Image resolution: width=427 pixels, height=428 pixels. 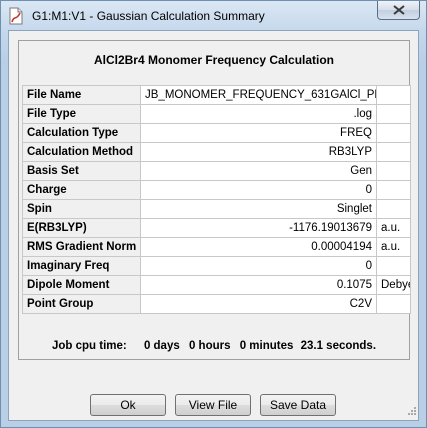 I want to click on cpu-time-minutes: 0 minutes, so click(x=266, y=346).